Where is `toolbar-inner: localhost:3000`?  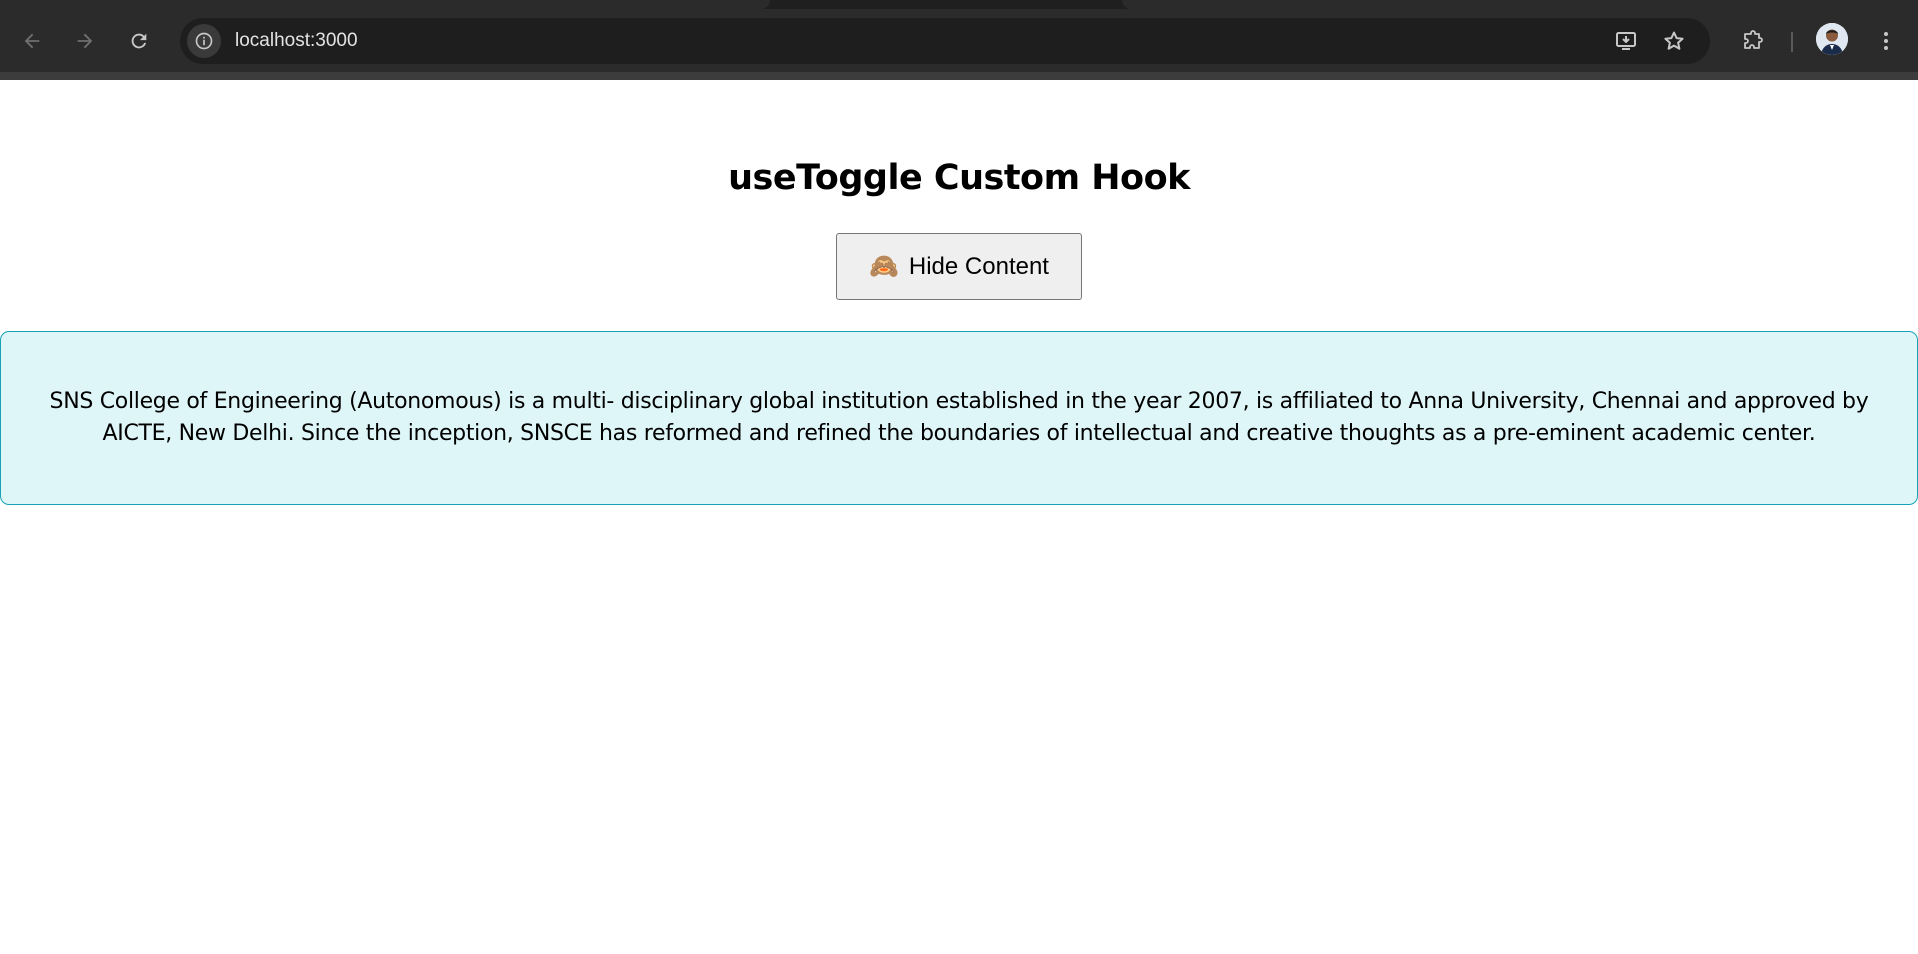 toolbar-inner: localhost:3000 is located at coordinates (959, 40).